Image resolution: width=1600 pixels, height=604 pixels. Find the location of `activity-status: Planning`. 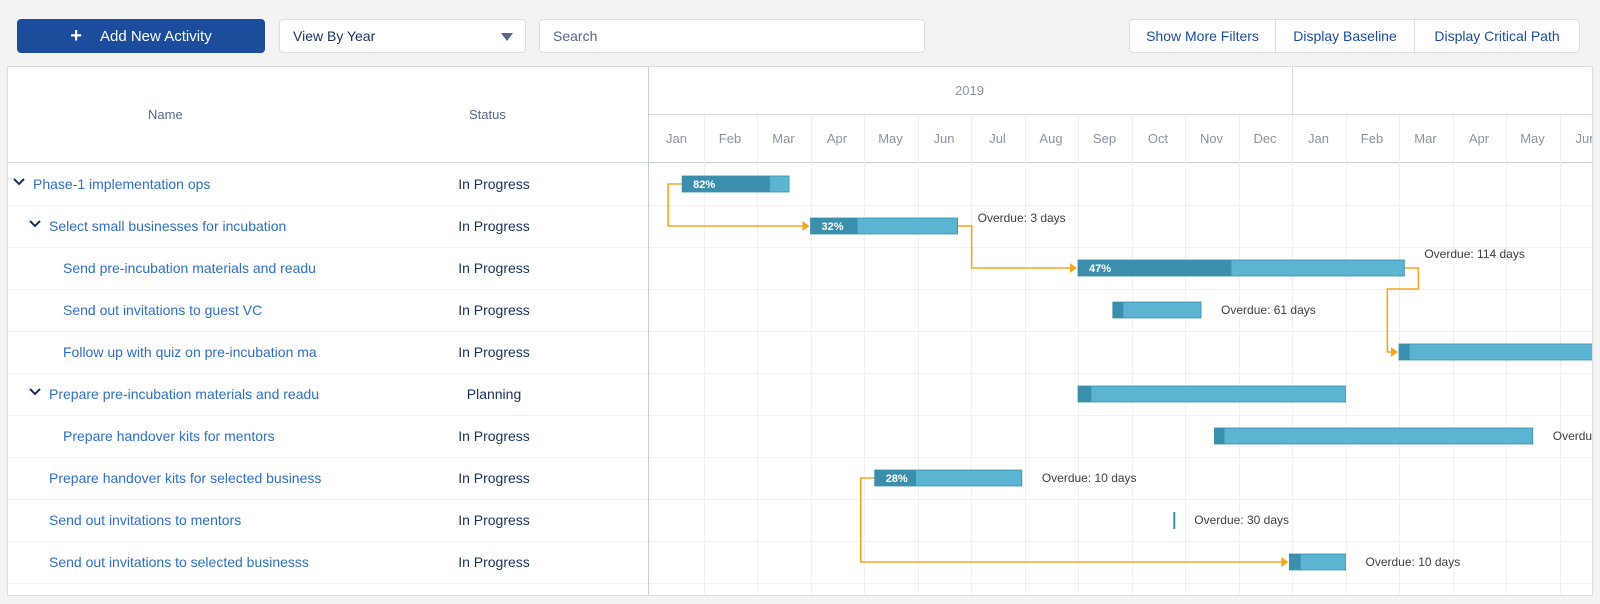

activity-status: Planning is located at coordinates (494, 394).